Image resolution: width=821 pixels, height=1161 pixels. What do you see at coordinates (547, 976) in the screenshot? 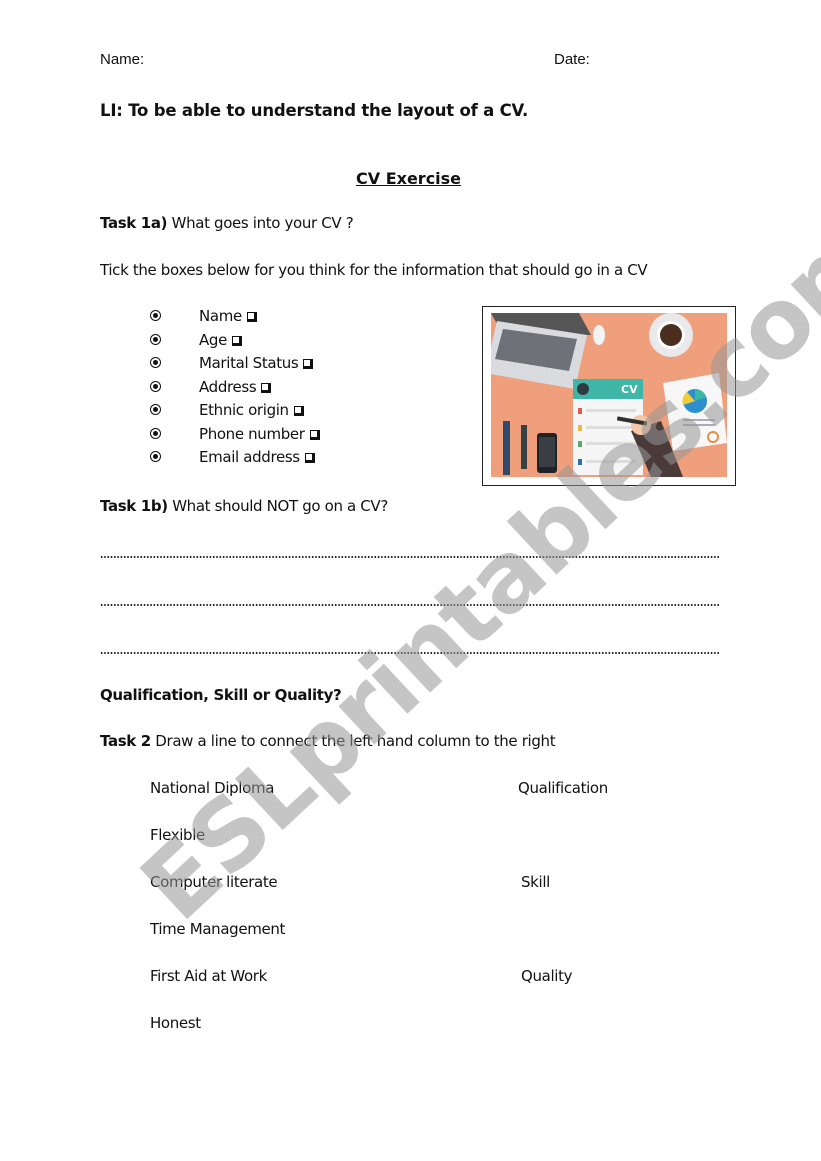
I see `right-item: Quality` at bounding box center [547, 976].